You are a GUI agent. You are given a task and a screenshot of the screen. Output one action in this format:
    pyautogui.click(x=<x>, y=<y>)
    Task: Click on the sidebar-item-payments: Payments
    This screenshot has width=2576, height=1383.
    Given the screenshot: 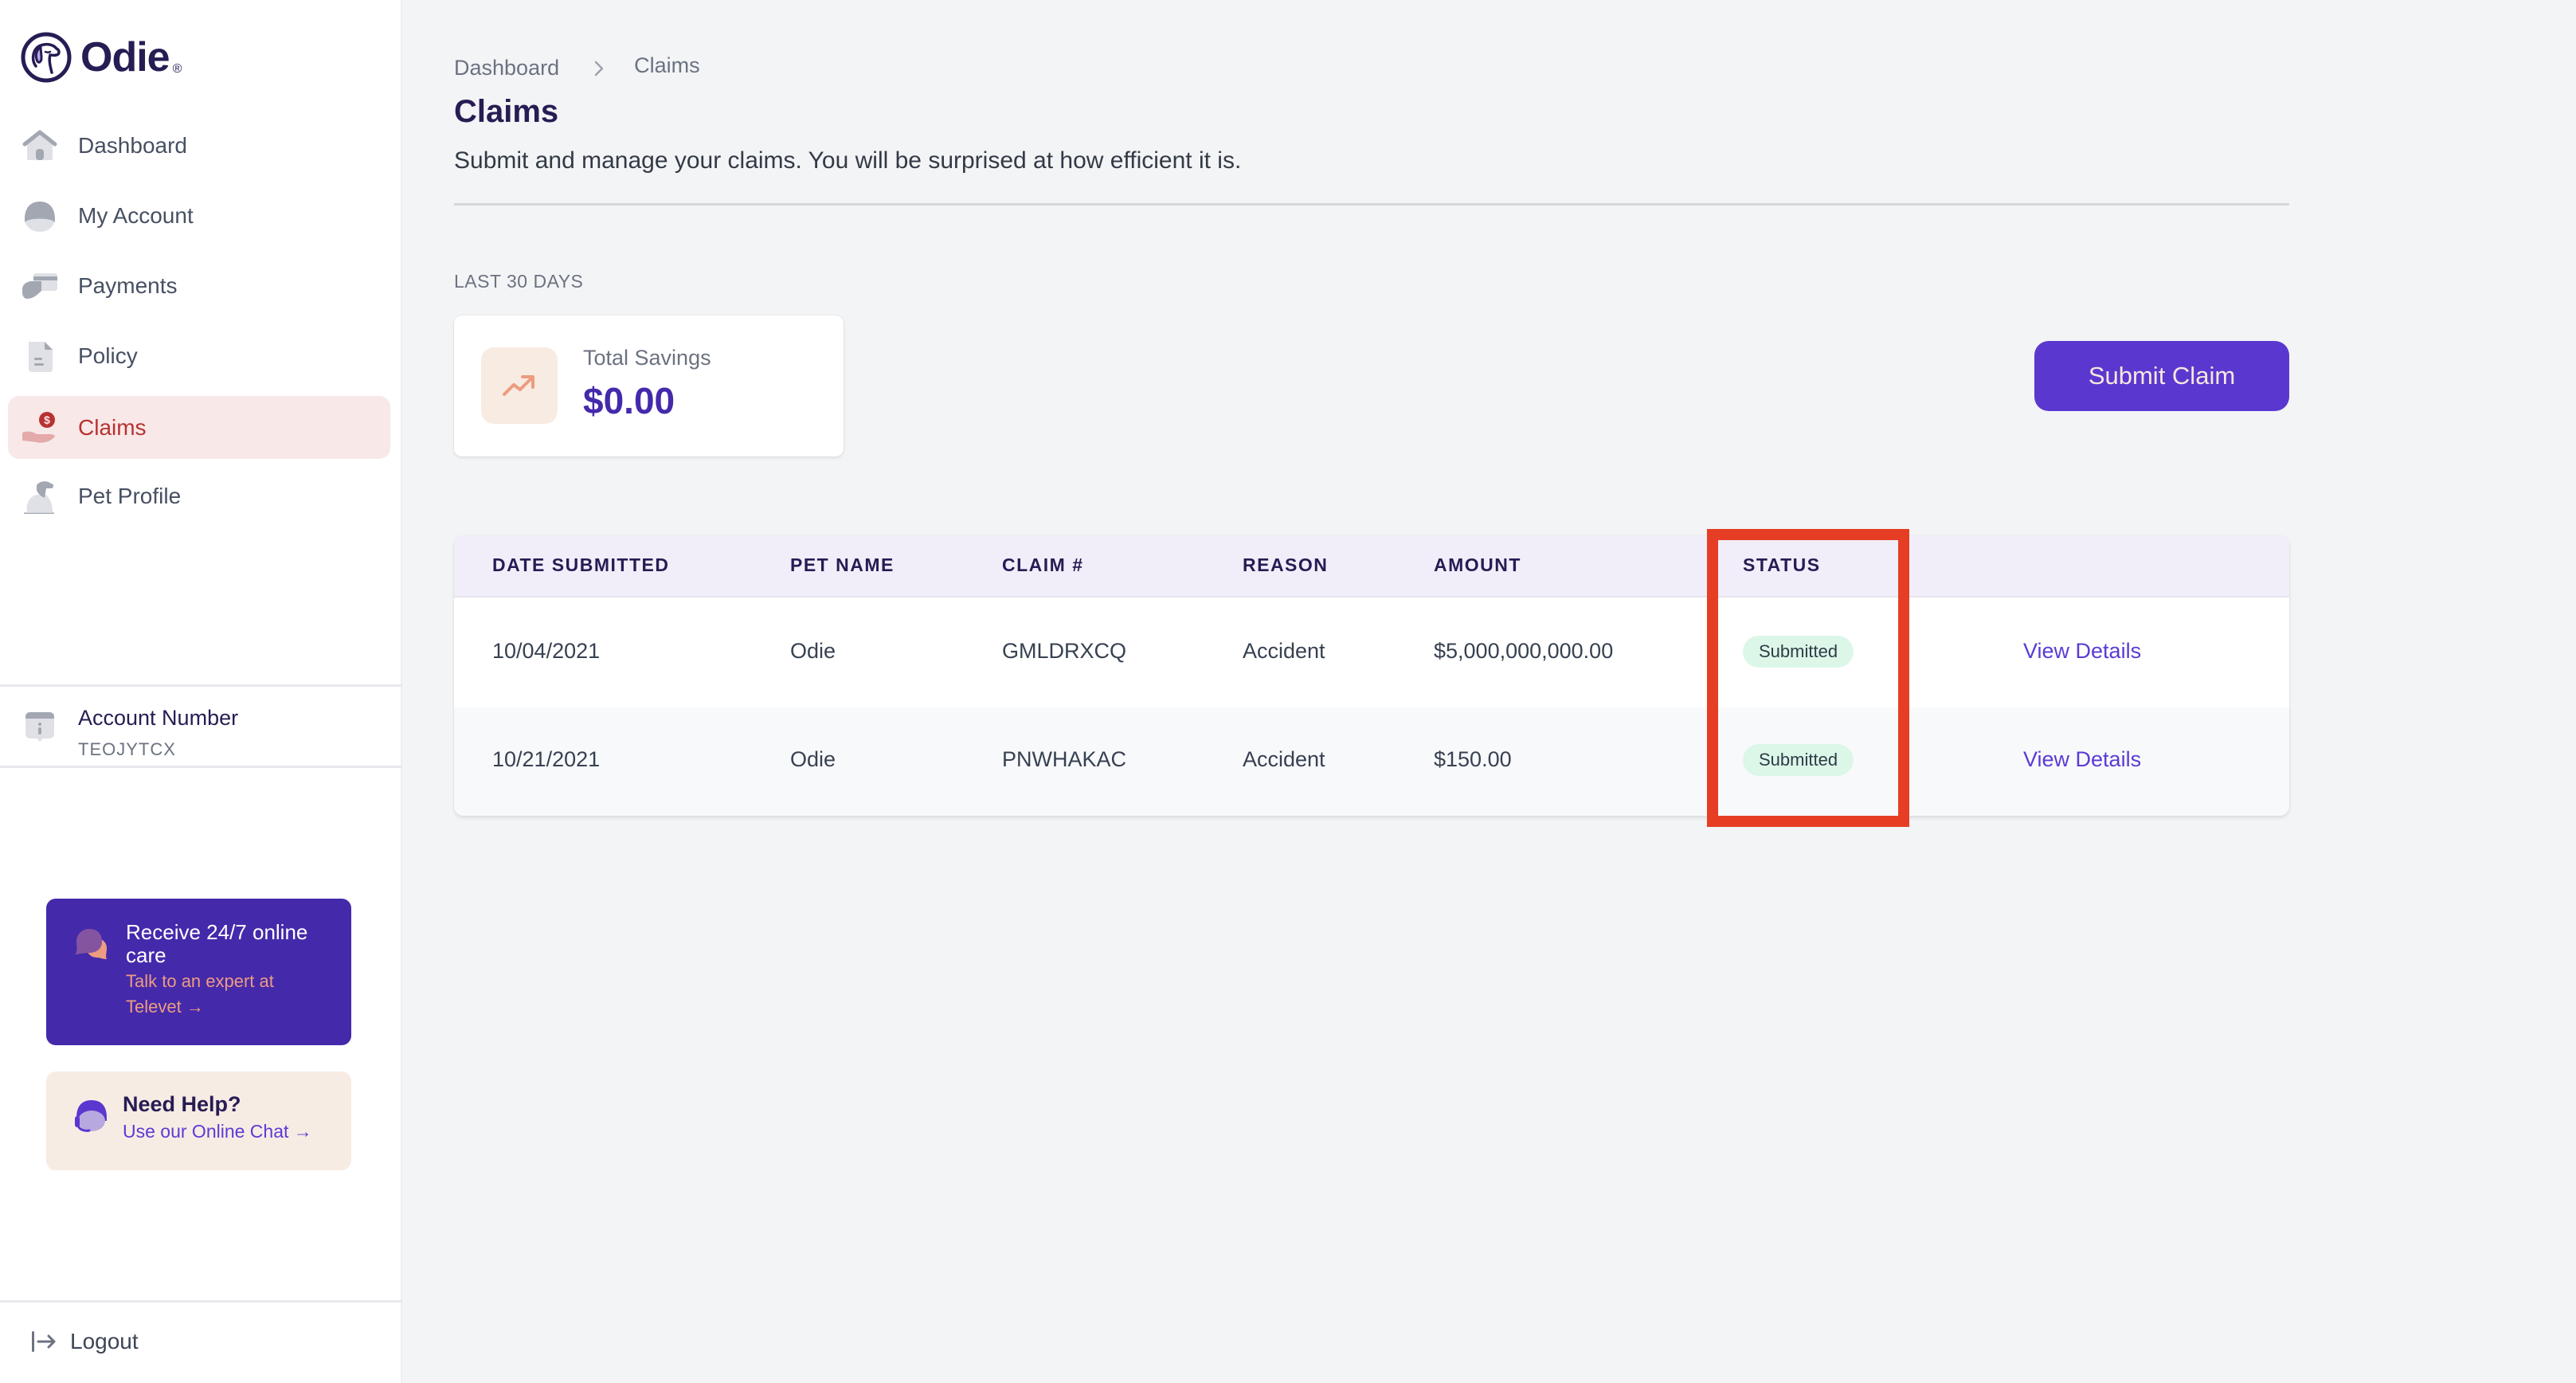 What is the action you would take?
    pyautogui.click(x=199, y=285)
    